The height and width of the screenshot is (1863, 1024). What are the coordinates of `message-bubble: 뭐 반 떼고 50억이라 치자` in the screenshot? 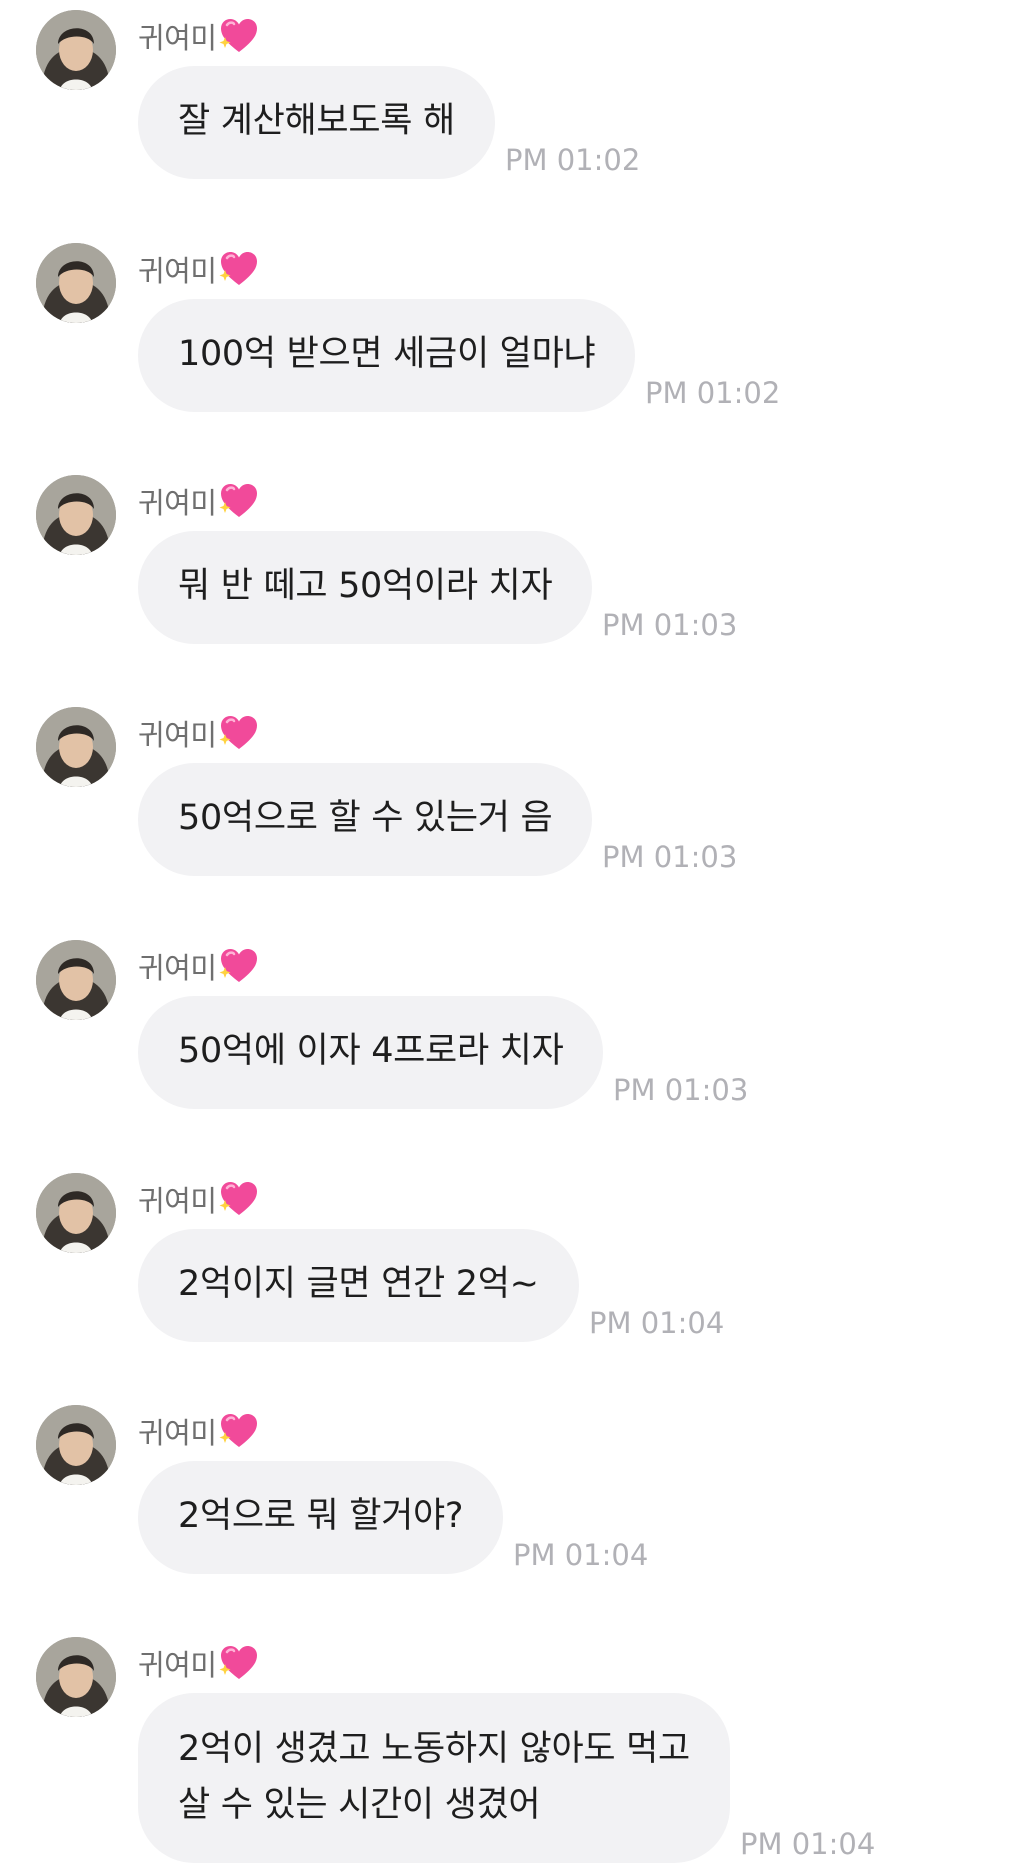 It's located at (365, 587).